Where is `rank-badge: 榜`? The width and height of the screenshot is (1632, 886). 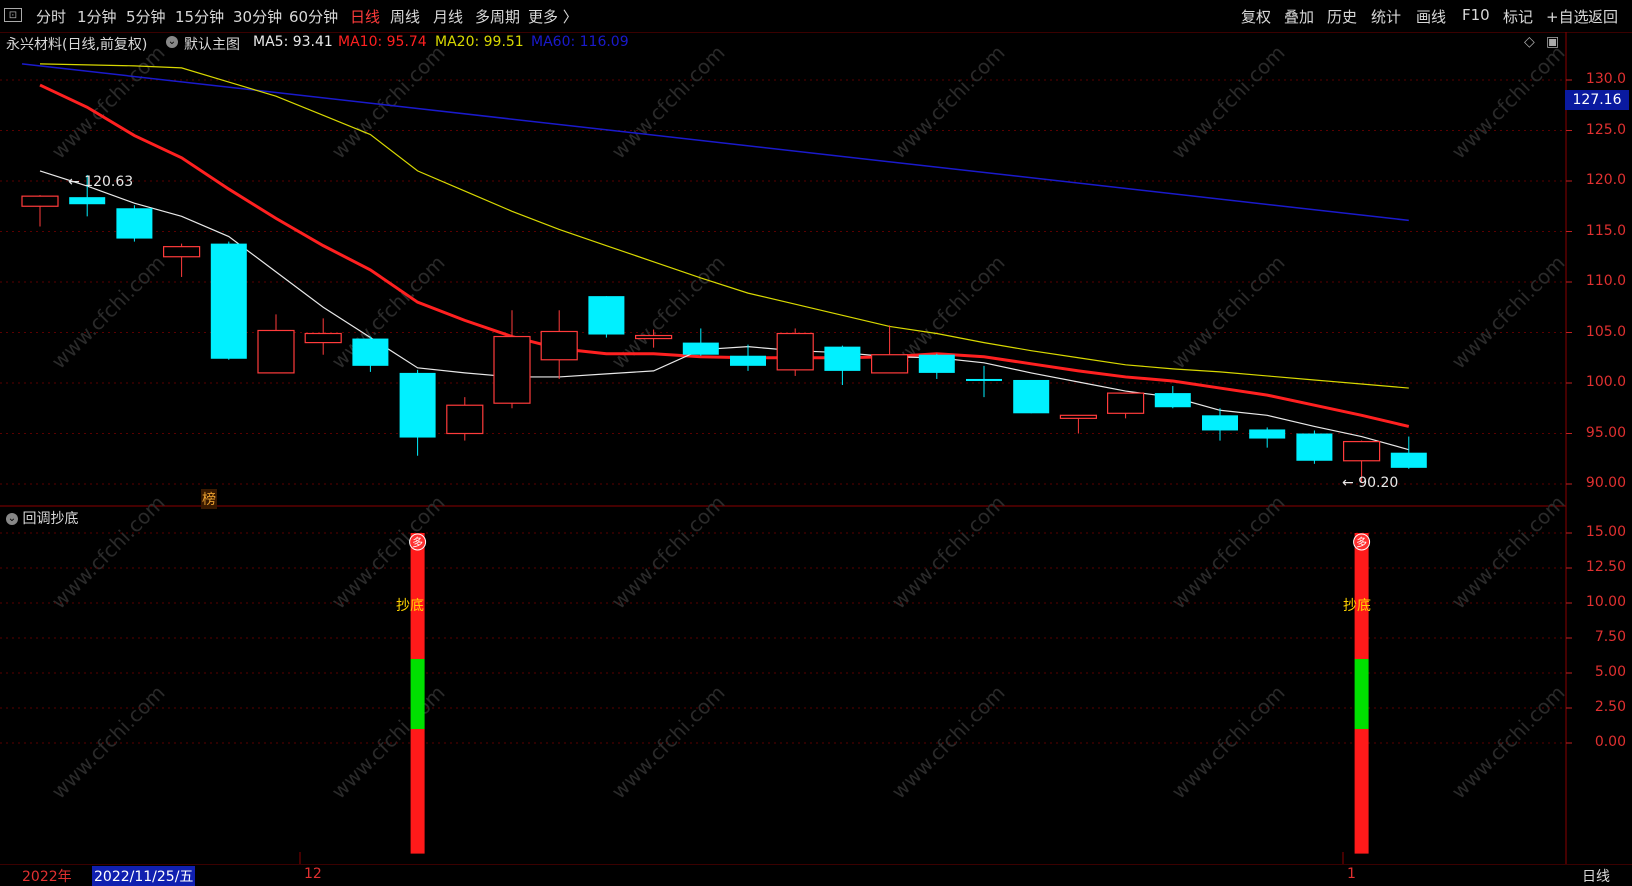
rank-badge: 榜 is located at coordinates (209, 499).